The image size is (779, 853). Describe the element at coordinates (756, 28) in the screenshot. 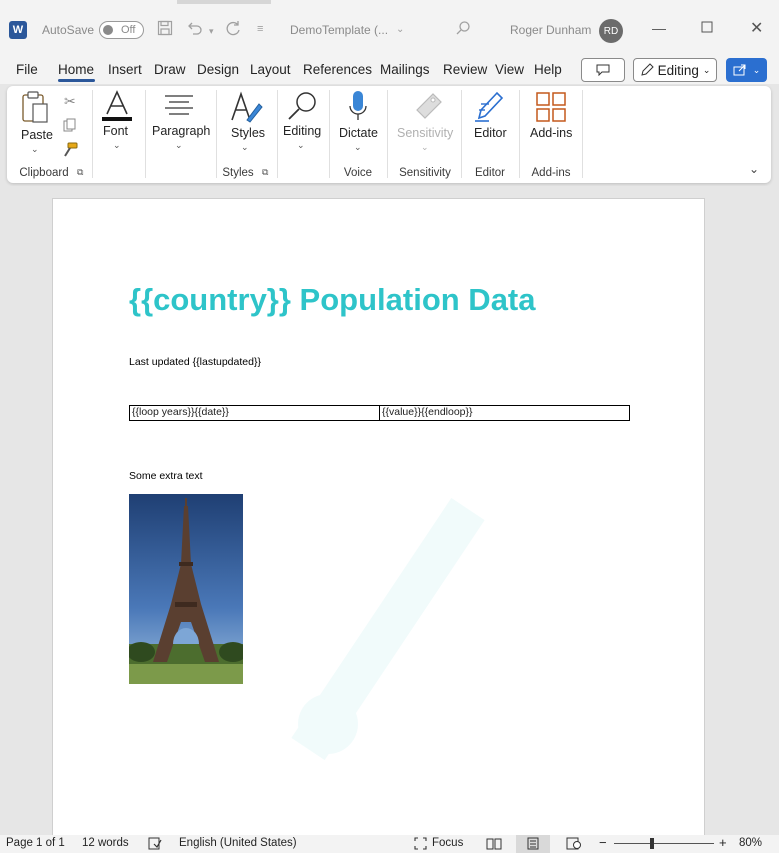

I see `close-icon: ✕` at that location.